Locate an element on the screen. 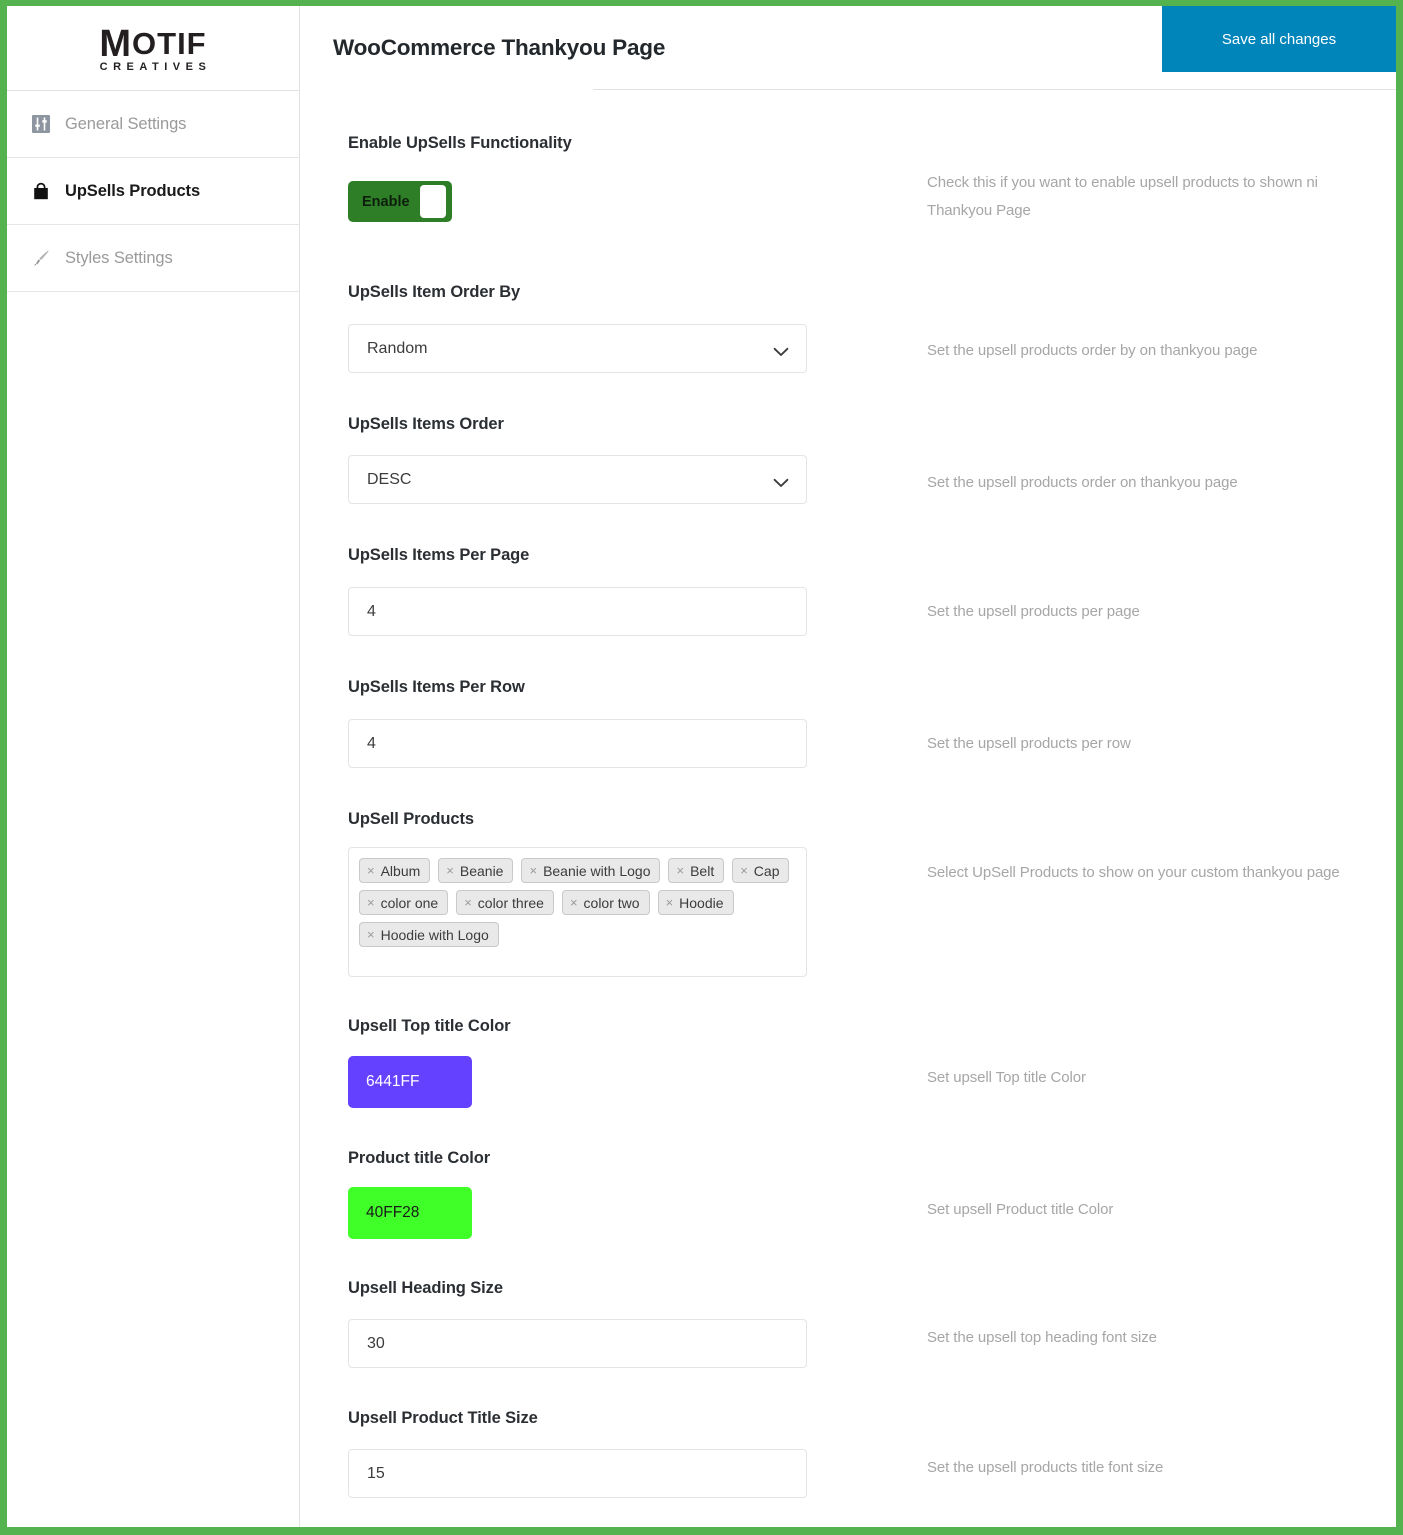 The image size is (1403, 1535). tag-label: Beanie with Logo is located at coordinates (597, 870).